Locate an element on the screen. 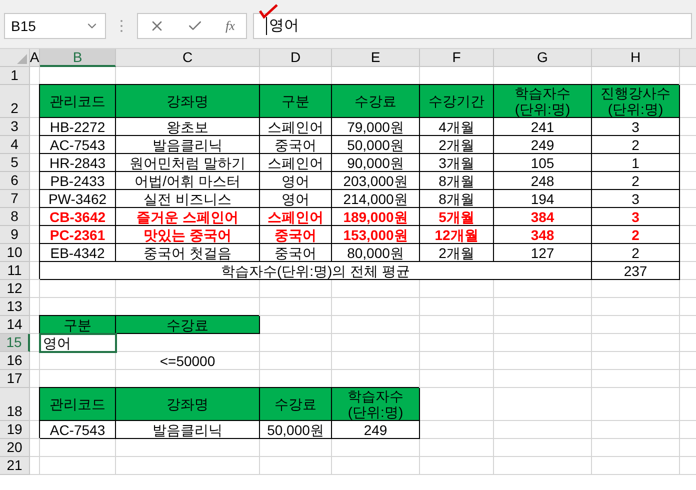  table-cell: 중국어 첫걸음 is located at coordinates (188, 253).